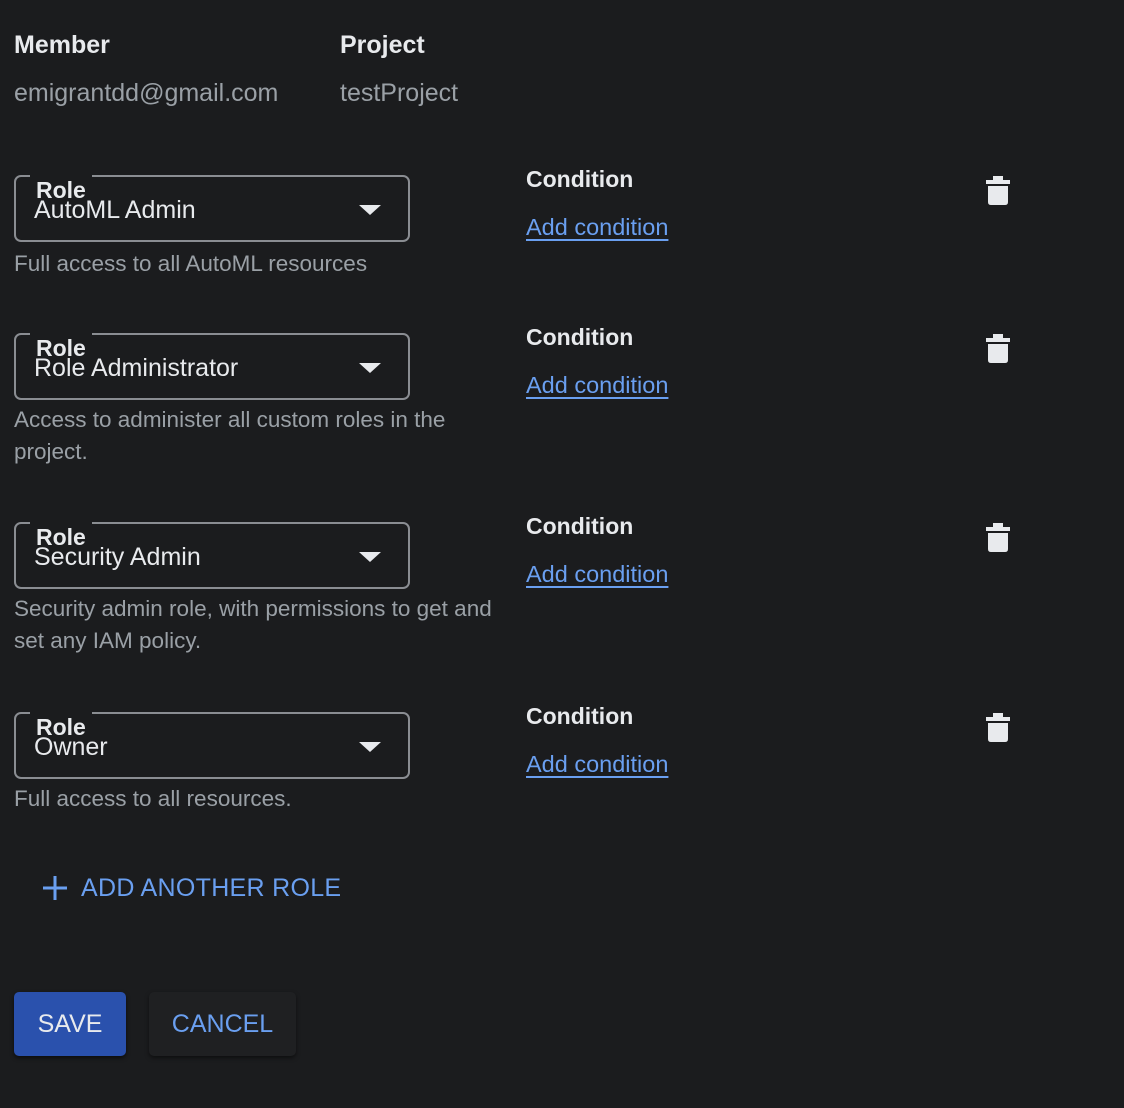 Image resolution: width=1124 pixels, height=1108 pixels. I want to click on save-button: SAVE, so click(70, 1024).